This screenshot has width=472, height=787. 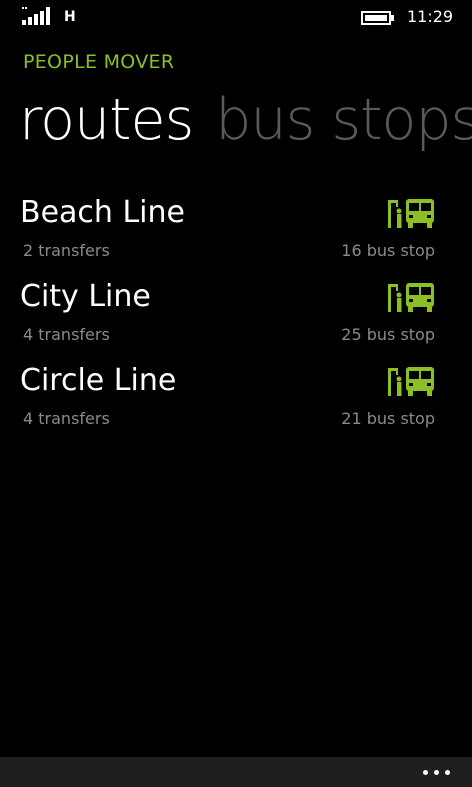 What do you see at coordinates (36, 16) in the screenshot?
I see `signal-strength-icon` at bounding box center [36, 16].